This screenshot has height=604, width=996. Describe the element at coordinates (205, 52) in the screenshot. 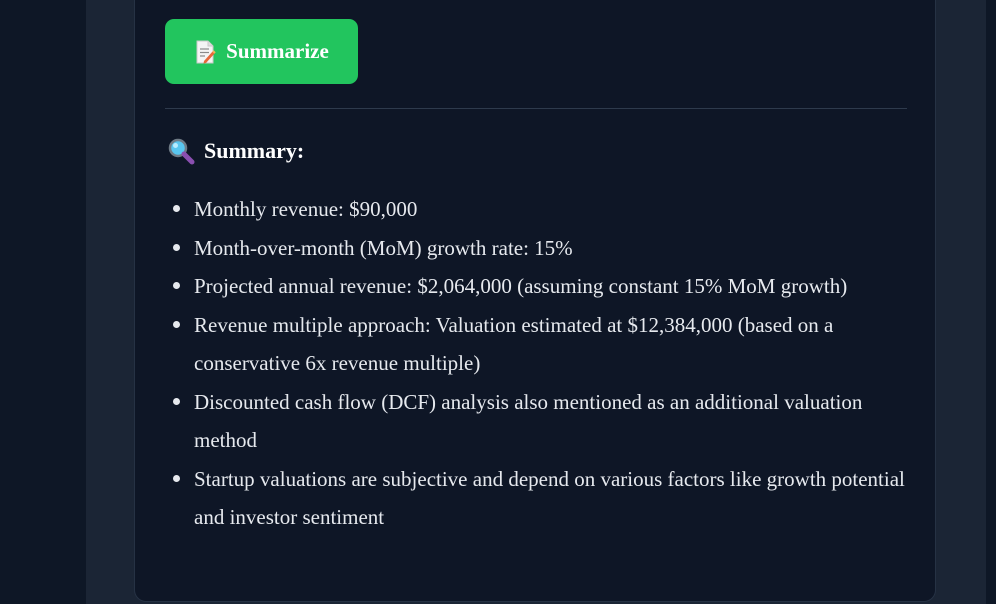

I see `memo-icon` at that location.